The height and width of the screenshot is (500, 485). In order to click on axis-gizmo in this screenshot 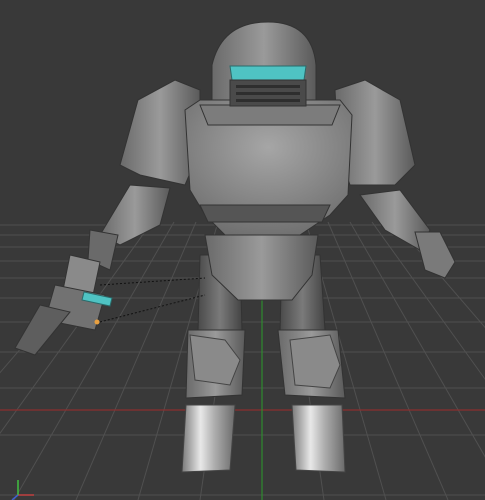, I will do `click(22, 490)`.